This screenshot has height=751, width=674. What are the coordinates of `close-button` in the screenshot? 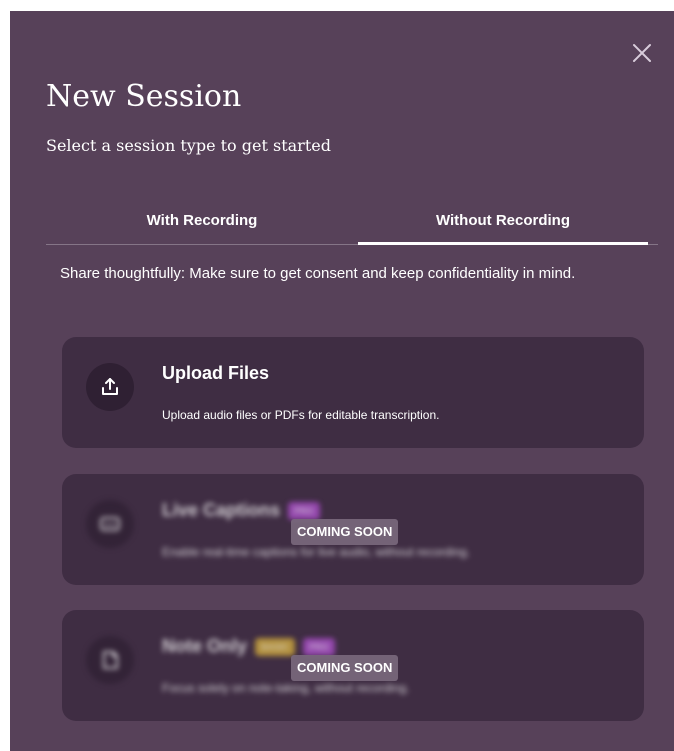 It's located at (642, 53).